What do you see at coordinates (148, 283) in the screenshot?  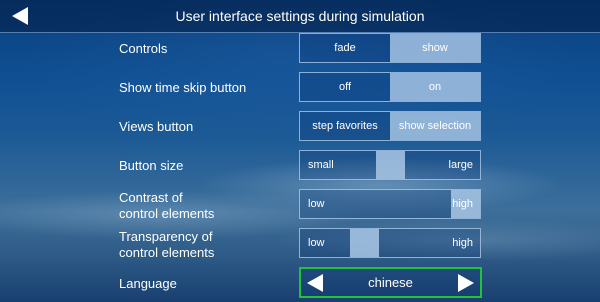 I see `language-label: Language` at bounding box center [148, 283].